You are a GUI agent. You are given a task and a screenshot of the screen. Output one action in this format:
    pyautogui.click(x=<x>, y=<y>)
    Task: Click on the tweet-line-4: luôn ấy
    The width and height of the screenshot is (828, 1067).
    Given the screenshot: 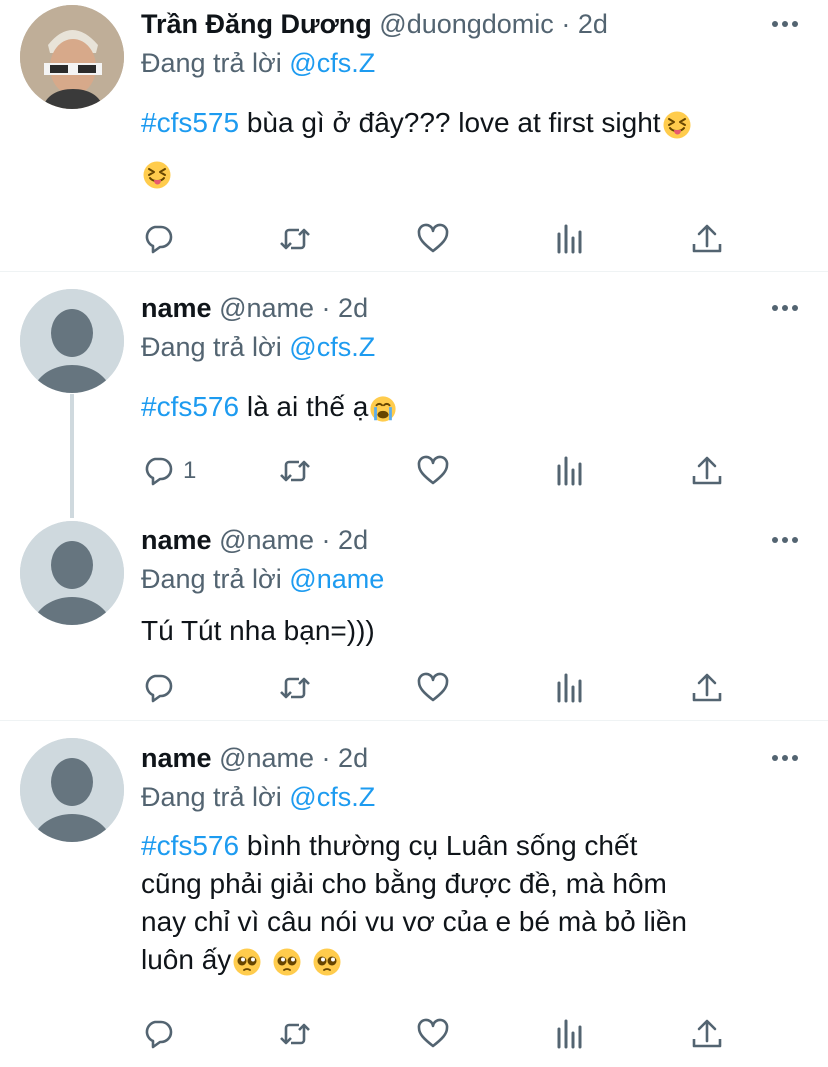 What is the action you would take?
    pyautogui.click(x=186, y=959)
    